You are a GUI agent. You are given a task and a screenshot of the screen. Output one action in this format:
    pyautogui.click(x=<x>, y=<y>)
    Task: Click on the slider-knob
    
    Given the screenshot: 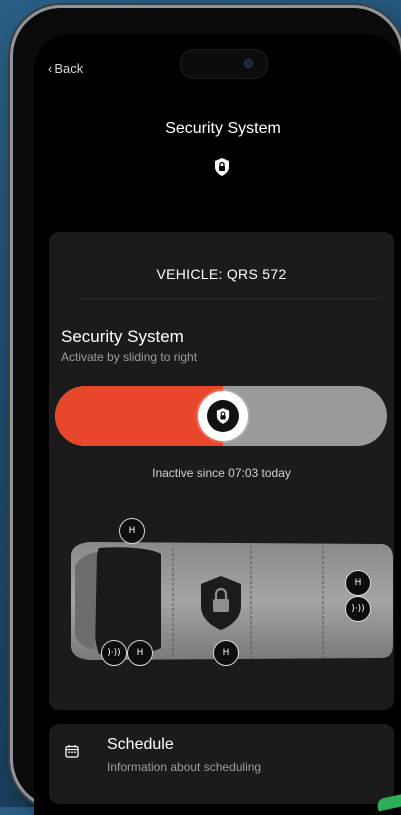 What is the action you would take?
    pyautogui.click(x=223, y=416)
    